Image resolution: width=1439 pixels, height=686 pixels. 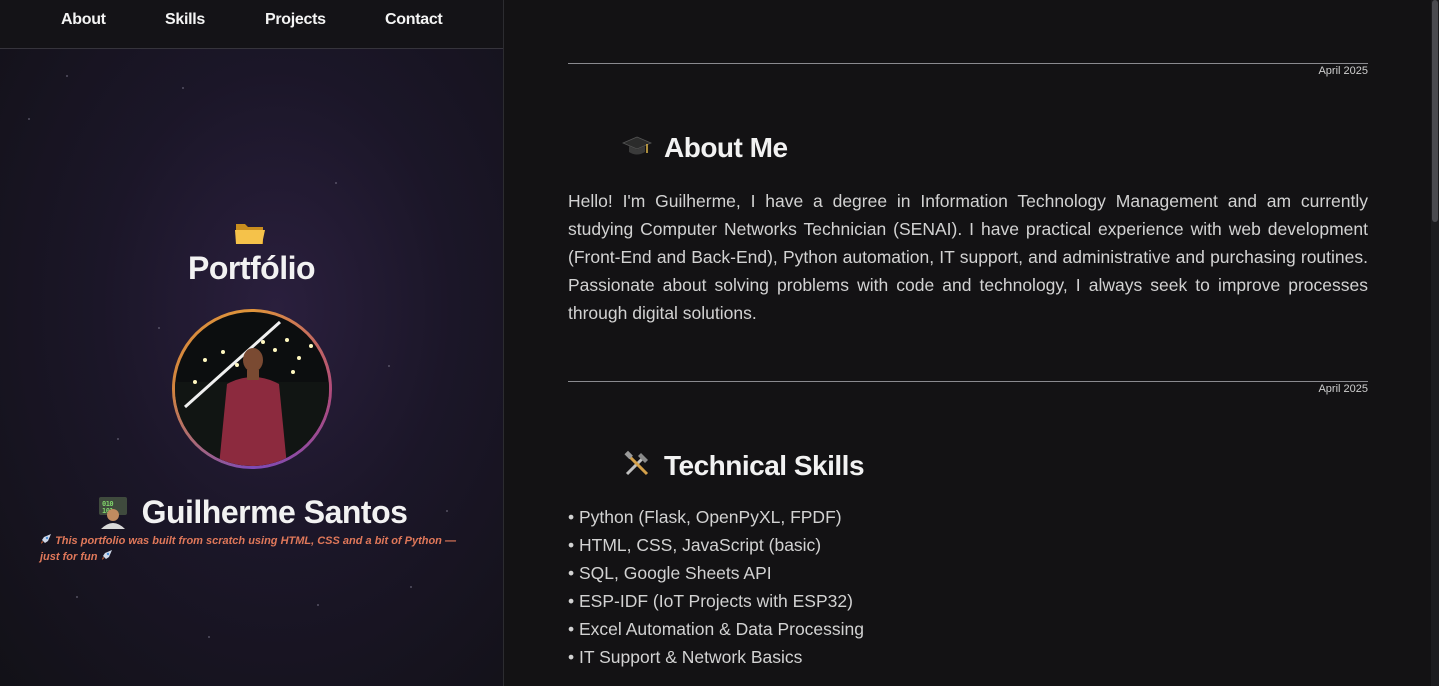 What do you see at coordinates (716, 629) in the screenshot?
I see `list-item: Excel Automation & Data Processing` at bounding box center [716, 629].